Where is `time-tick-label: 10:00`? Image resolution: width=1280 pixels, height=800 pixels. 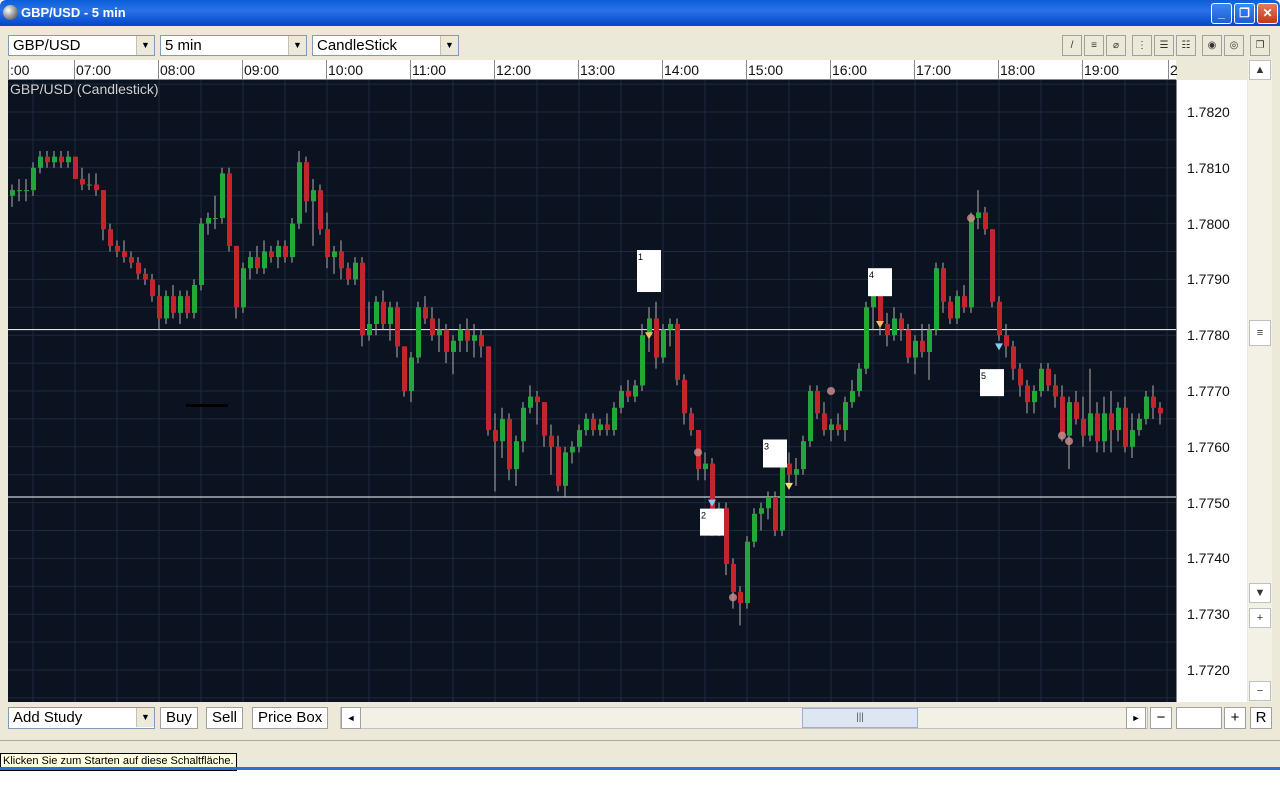
time-tick-label: 10:00 is located at coordinates (346, 70).